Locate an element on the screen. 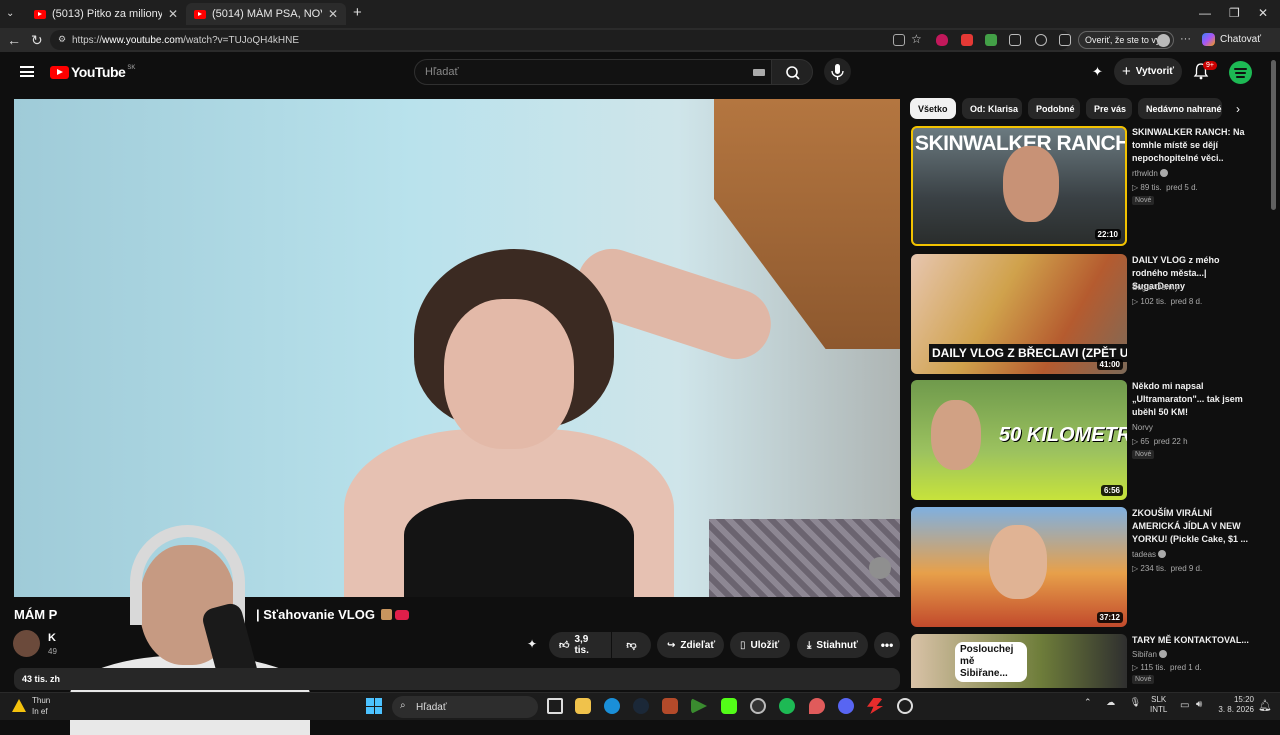 This screenshot has height=735, width=1280. file-explorer-icon is located at coordinates (583, 706).